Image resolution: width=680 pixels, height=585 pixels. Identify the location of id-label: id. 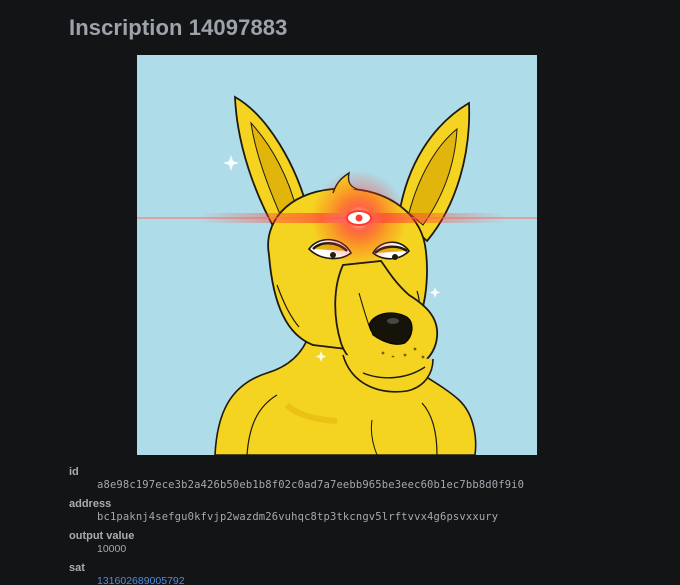
(74, 472).